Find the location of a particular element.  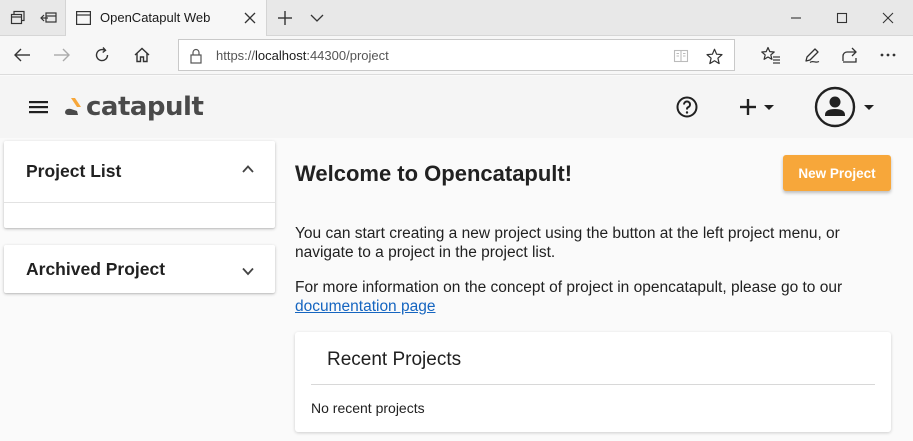

favorites-button is located at coordinates (771, 55).